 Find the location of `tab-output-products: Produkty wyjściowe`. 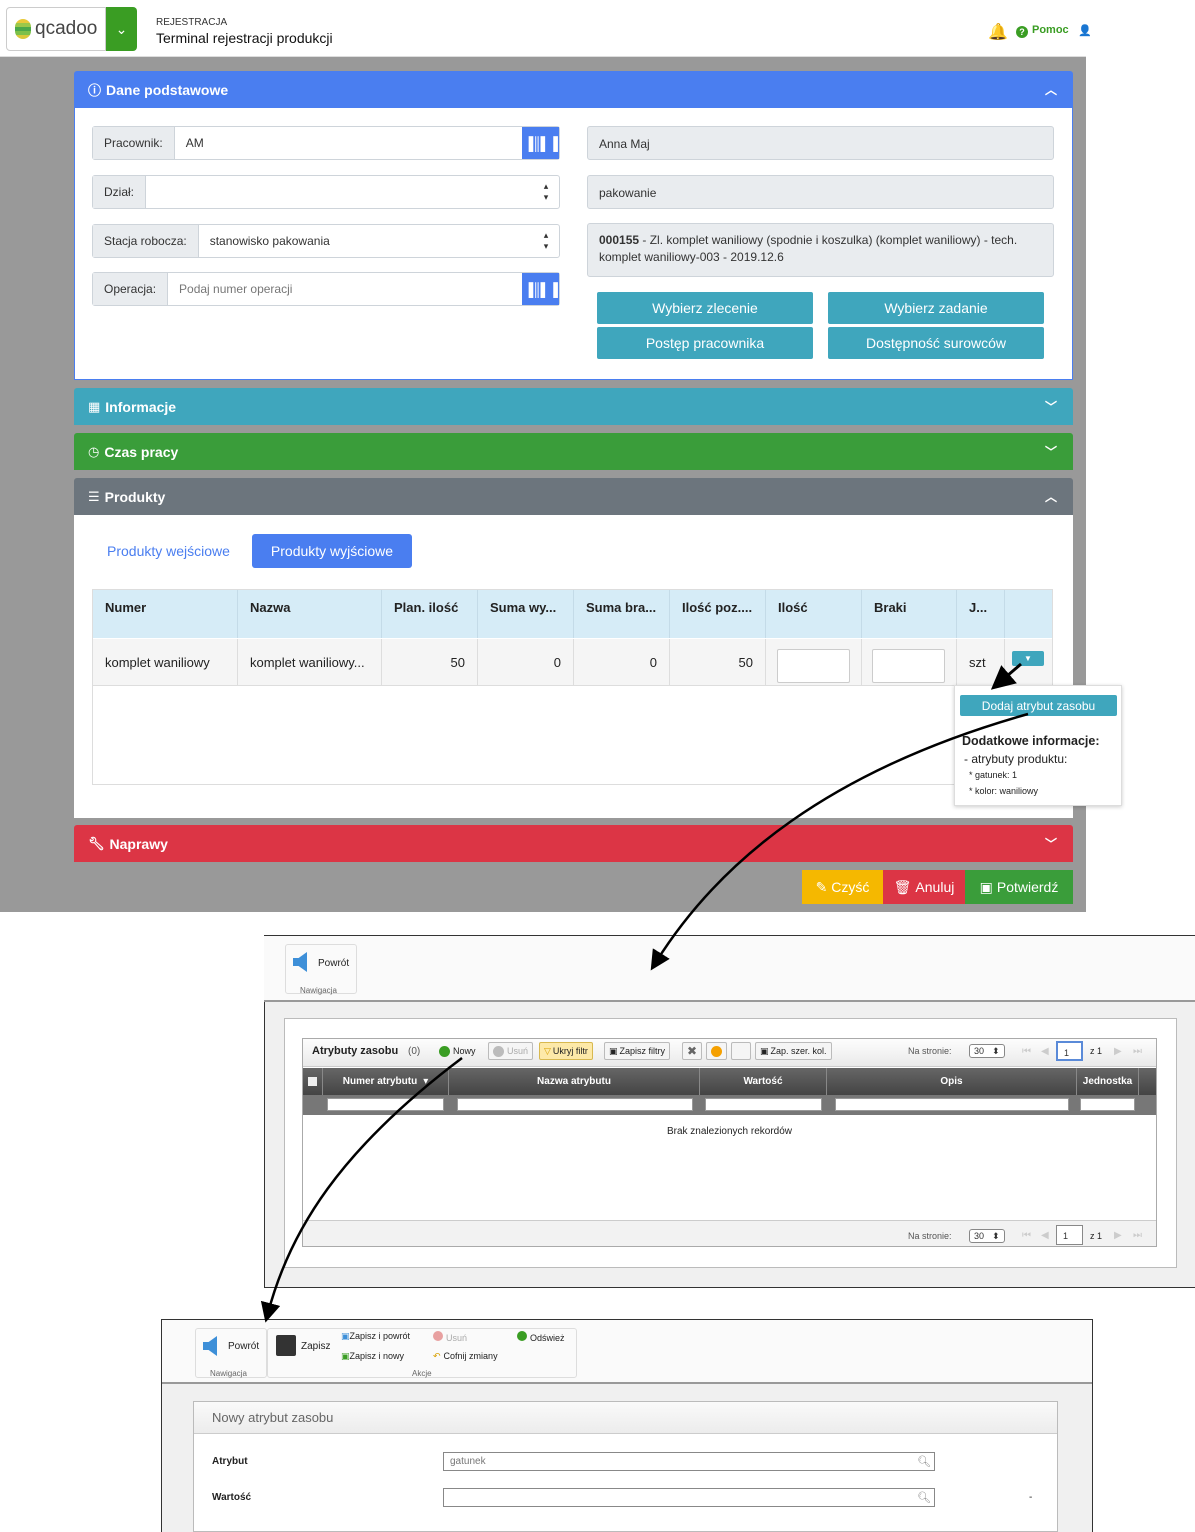

tab-output-products: Produkty wyjściowe is located at coordinates (332, 551).